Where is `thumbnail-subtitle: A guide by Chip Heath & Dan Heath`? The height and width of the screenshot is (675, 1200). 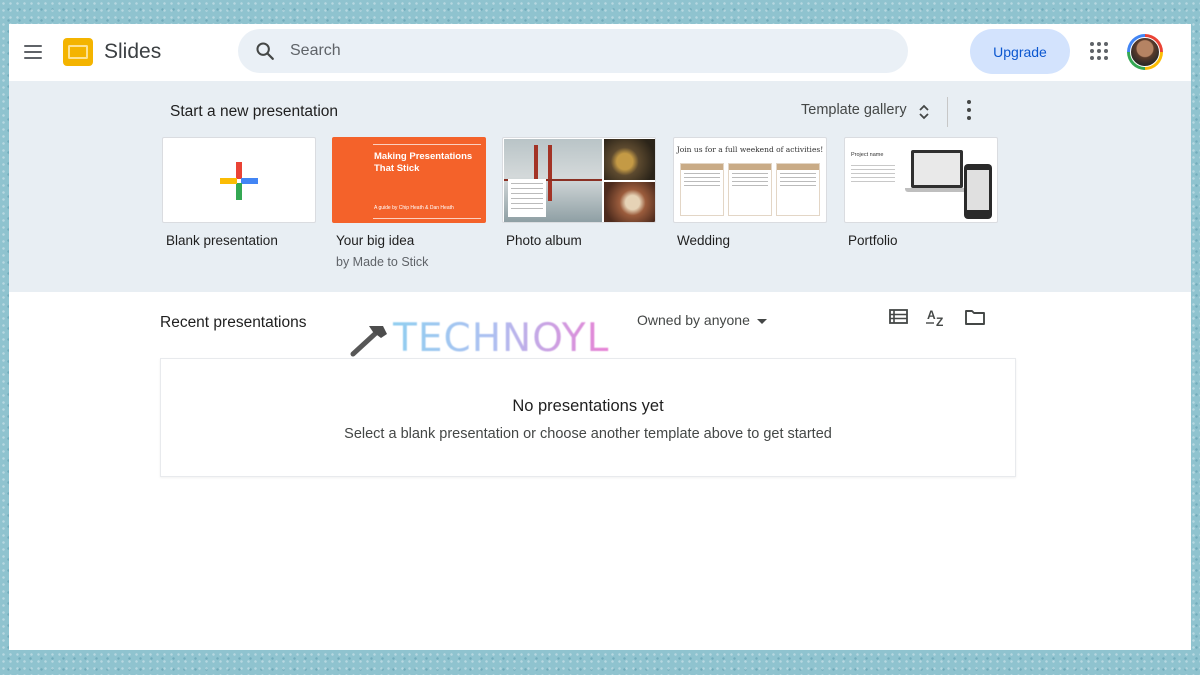 thumbnail-subtitle: A guide by Chip Heath & Dan Heath is located at coordinates (414, 208).